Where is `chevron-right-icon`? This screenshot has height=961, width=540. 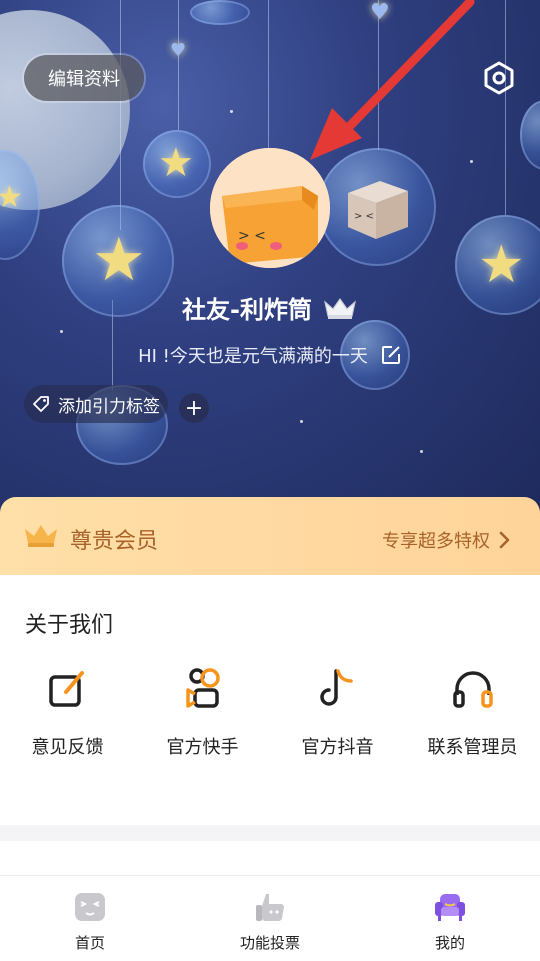 chevron-right-icon is located at coordinates (504, 540).